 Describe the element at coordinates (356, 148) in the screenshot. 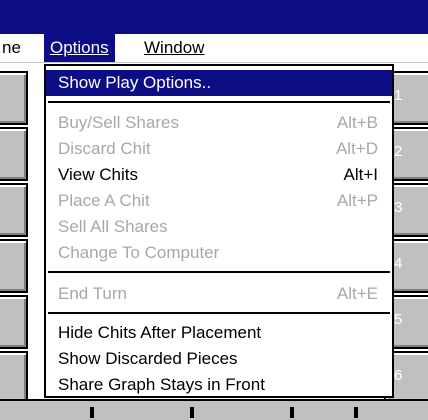

I see `menu-item-shortcut: Alt+D` at that location.